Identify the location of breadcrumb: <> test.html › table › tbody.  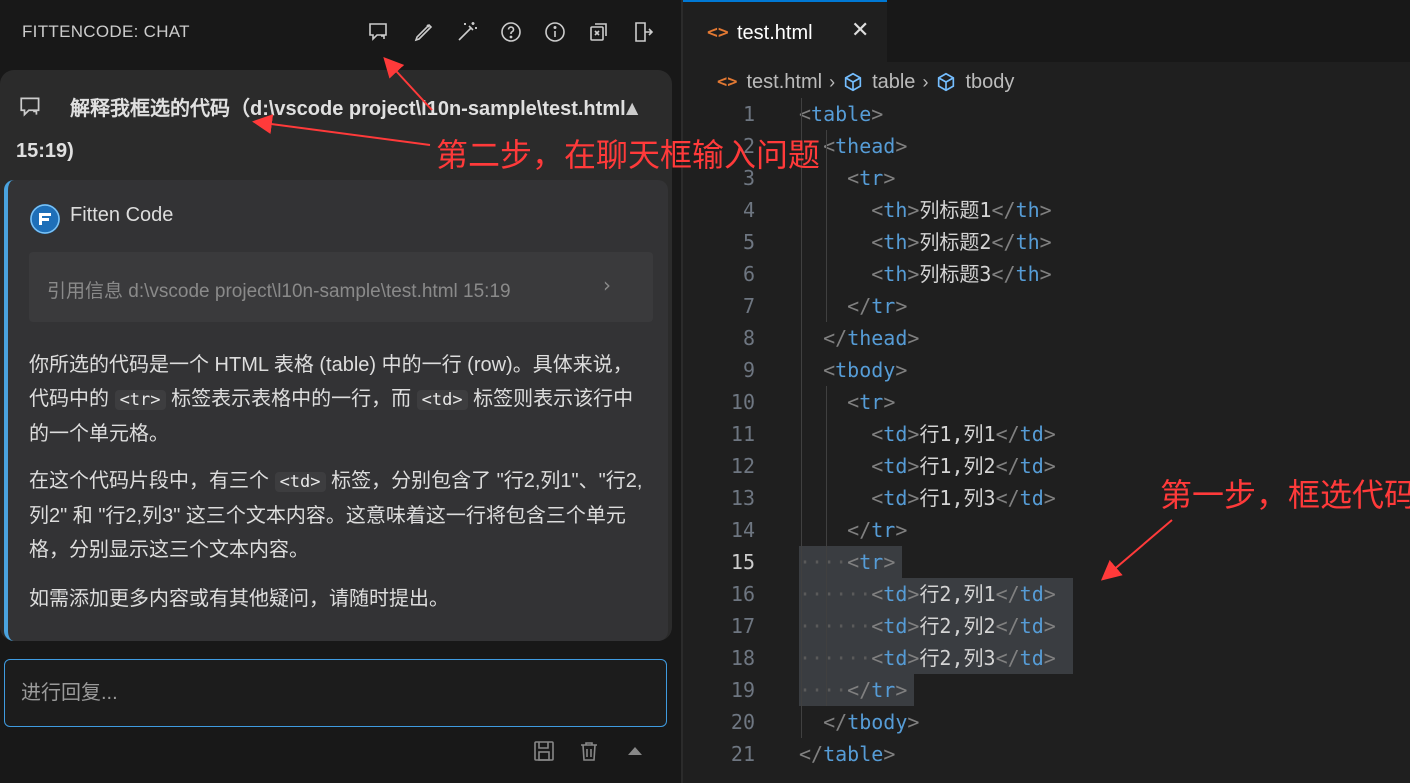
(865, 82).